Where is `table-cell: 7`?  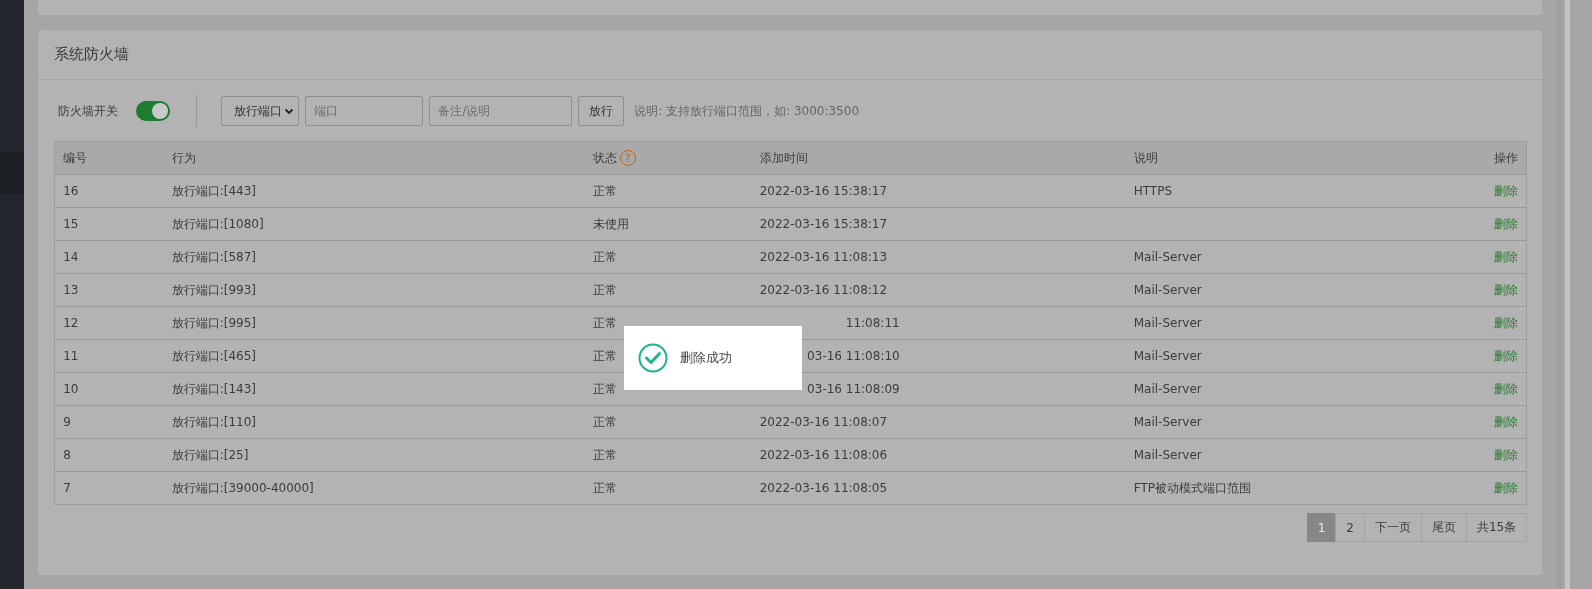 table-cell: 7 is located at coordinates (67, 488).